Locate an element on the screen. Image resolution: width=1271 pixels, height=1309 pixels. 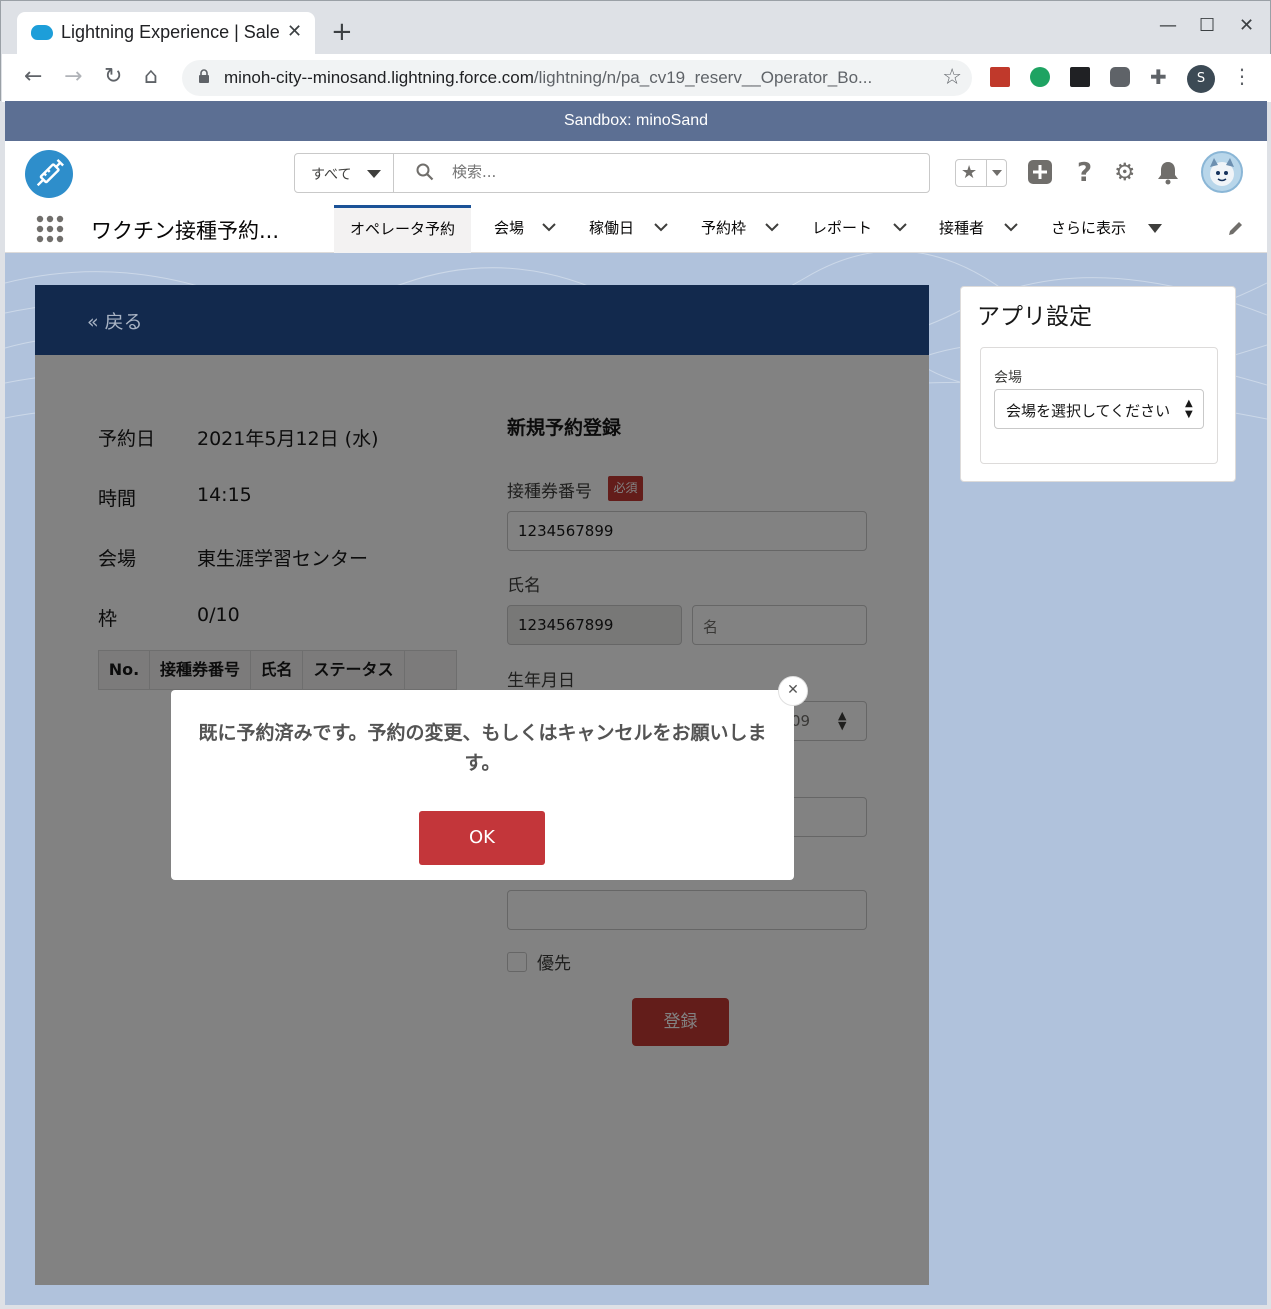
bell-icon is located at coordinates (1168, 172).